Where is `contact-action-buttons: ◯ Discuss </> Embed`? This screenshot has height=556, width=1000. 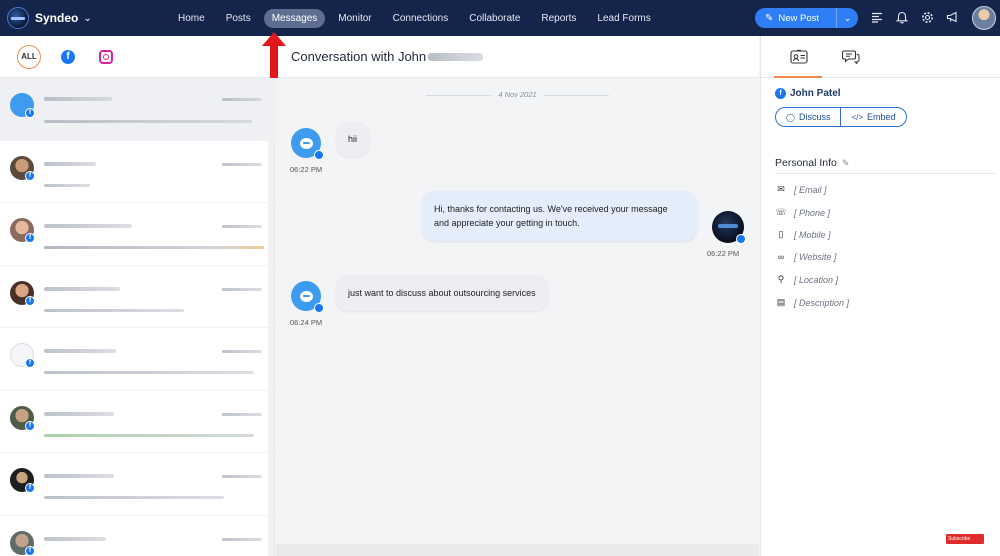
contact-action-buttons: ◯ Discuss </> Embed is located at coordinates (841, 117).